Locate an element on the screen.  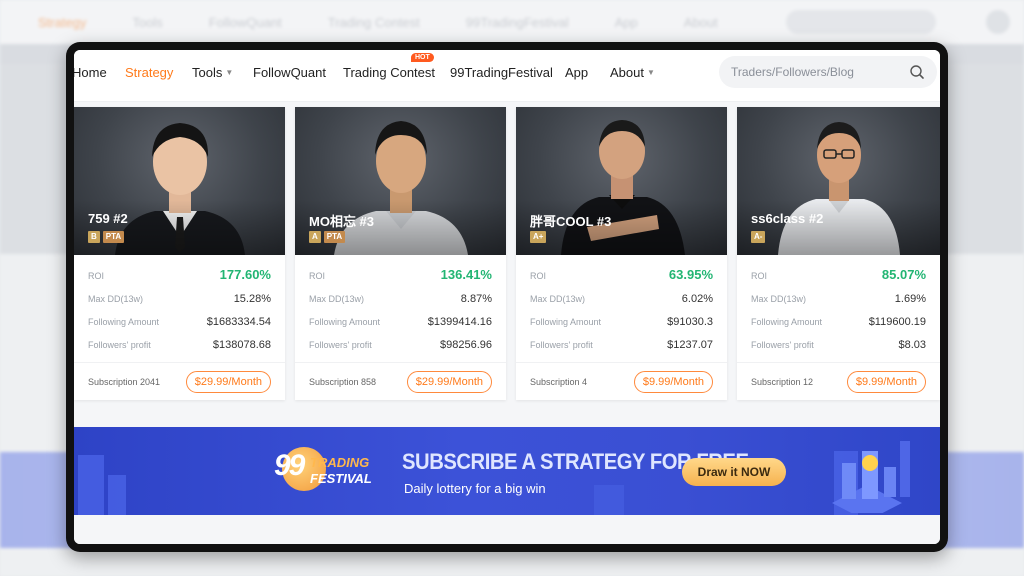
trader-name: 胖哥COOL #3 is located at coordinates (570, 220).